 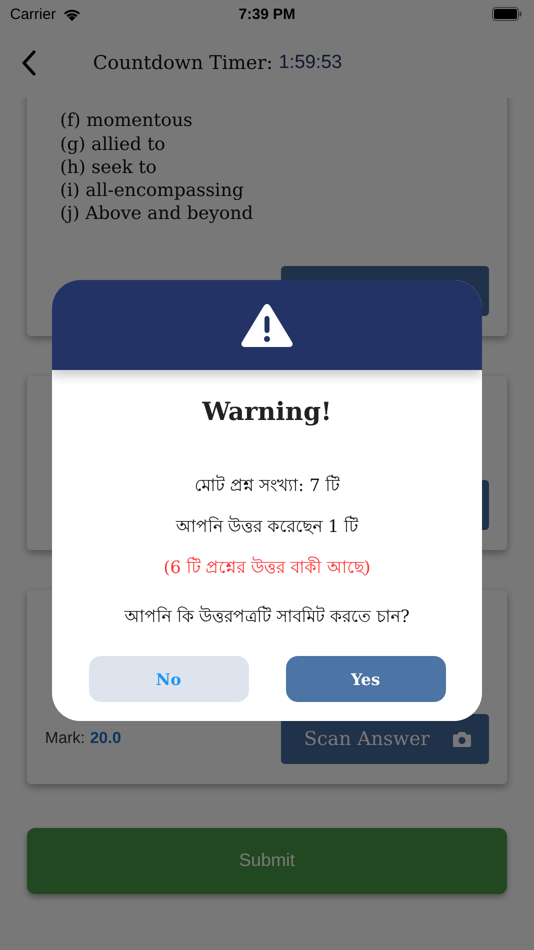 I want to click on mark-value: 20.0, so click(x=106, y=739).